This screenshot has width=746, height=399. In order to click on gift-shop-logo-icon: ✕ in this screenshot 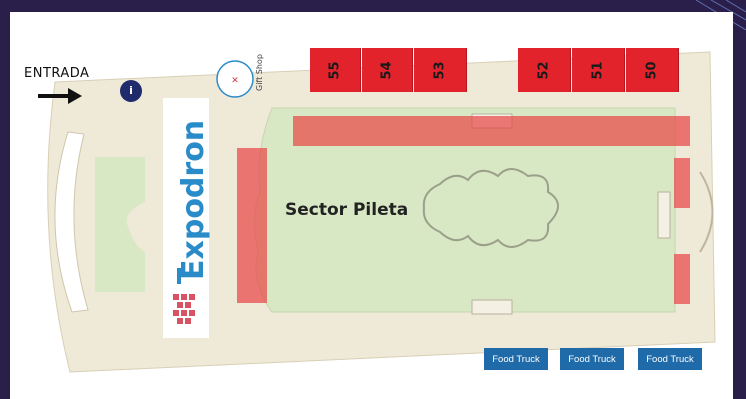, I will do `click(235, 79)`.